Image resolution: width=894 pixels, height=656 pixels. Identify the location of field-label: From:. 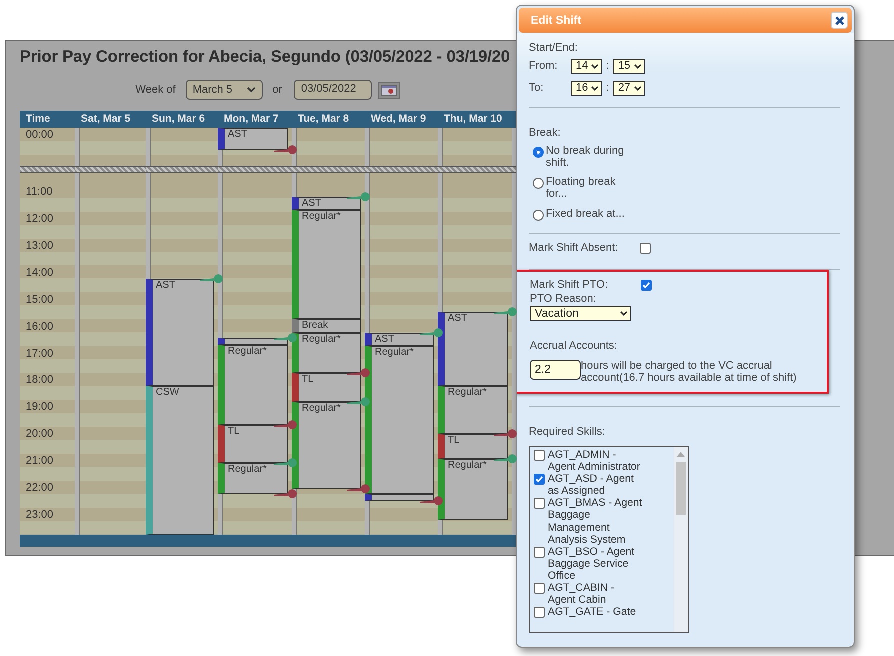
(544, 66).